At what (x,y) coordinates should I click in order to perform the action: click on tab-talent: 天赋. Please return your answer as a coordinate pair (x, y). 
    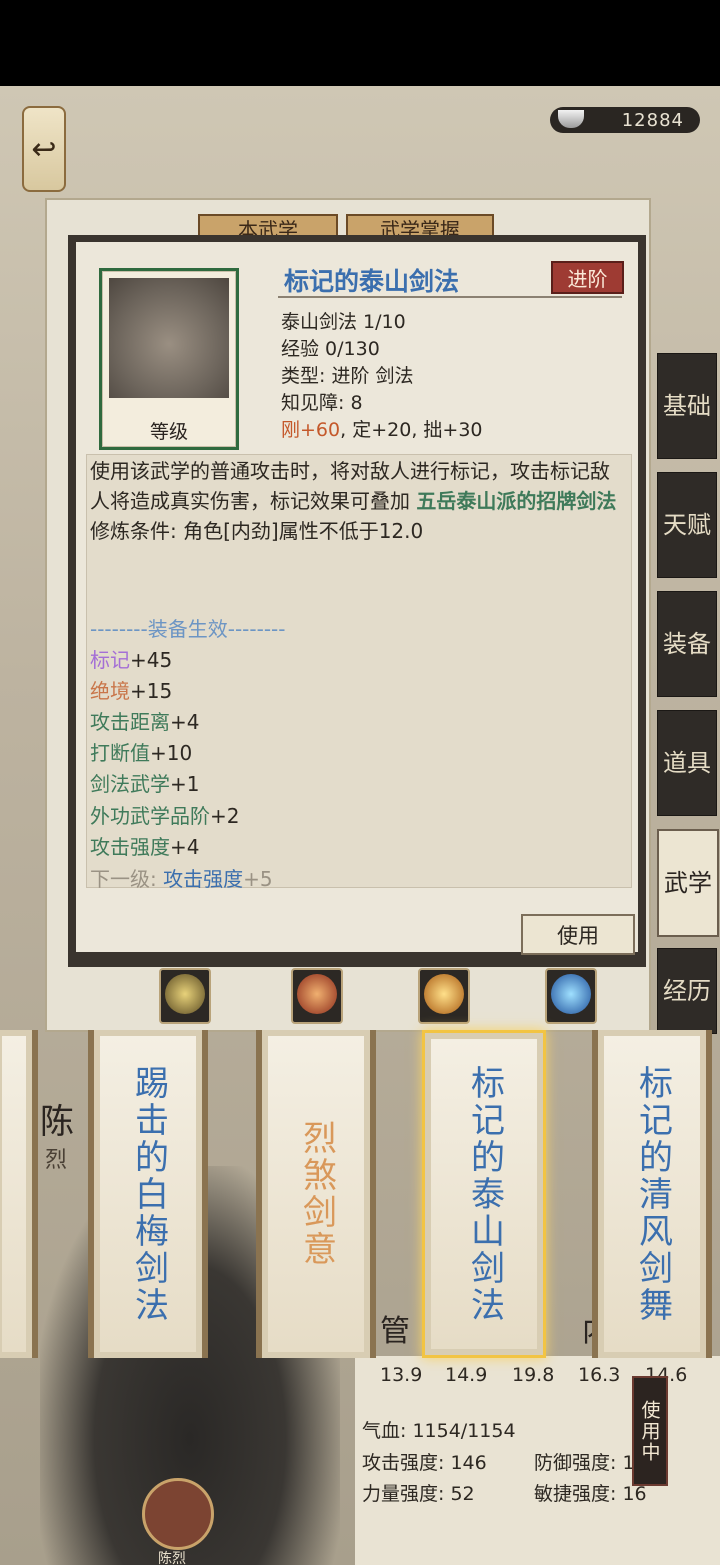
    Looking at the image, I should click on (687, 525).